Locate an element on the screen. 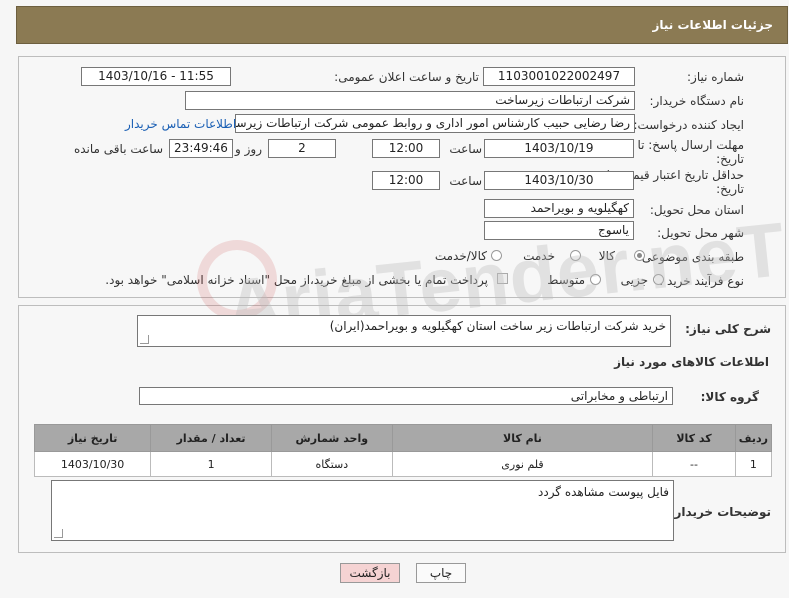 This screenshot has height=598, width=789. description-label: شرح کلی نیاز: is located at coordinates (728, 329).